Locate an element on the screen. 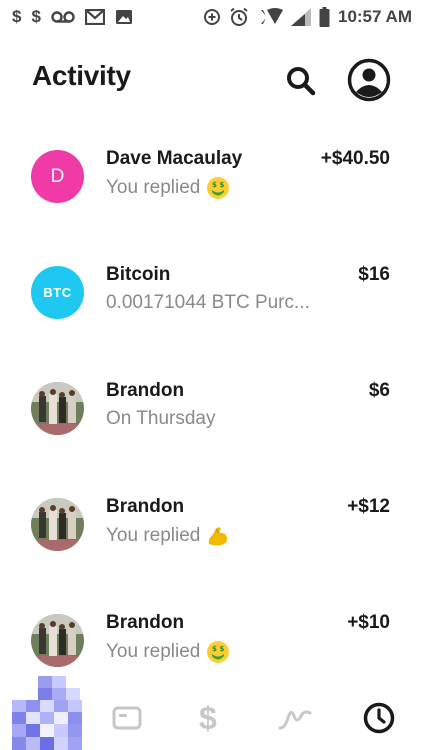  contact-name: Bitcoin is located at coordinates (138, 274).